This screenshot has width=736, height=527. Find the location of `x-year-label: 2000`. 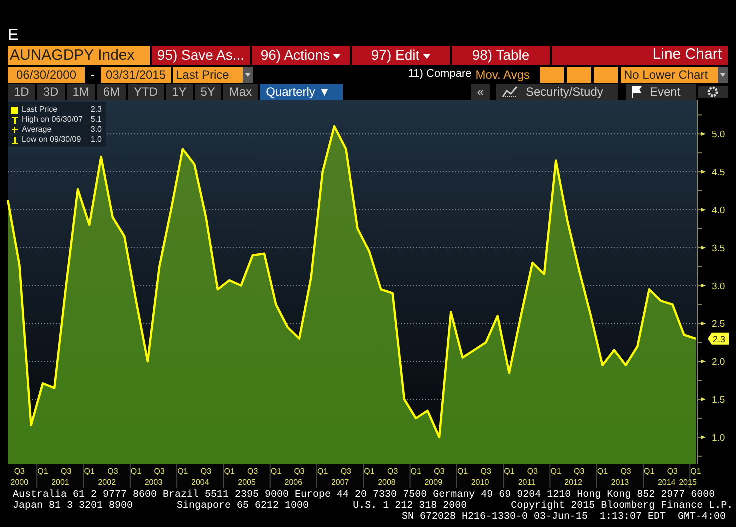

x-year-label: 2000 is located at coordinates (19, 482).